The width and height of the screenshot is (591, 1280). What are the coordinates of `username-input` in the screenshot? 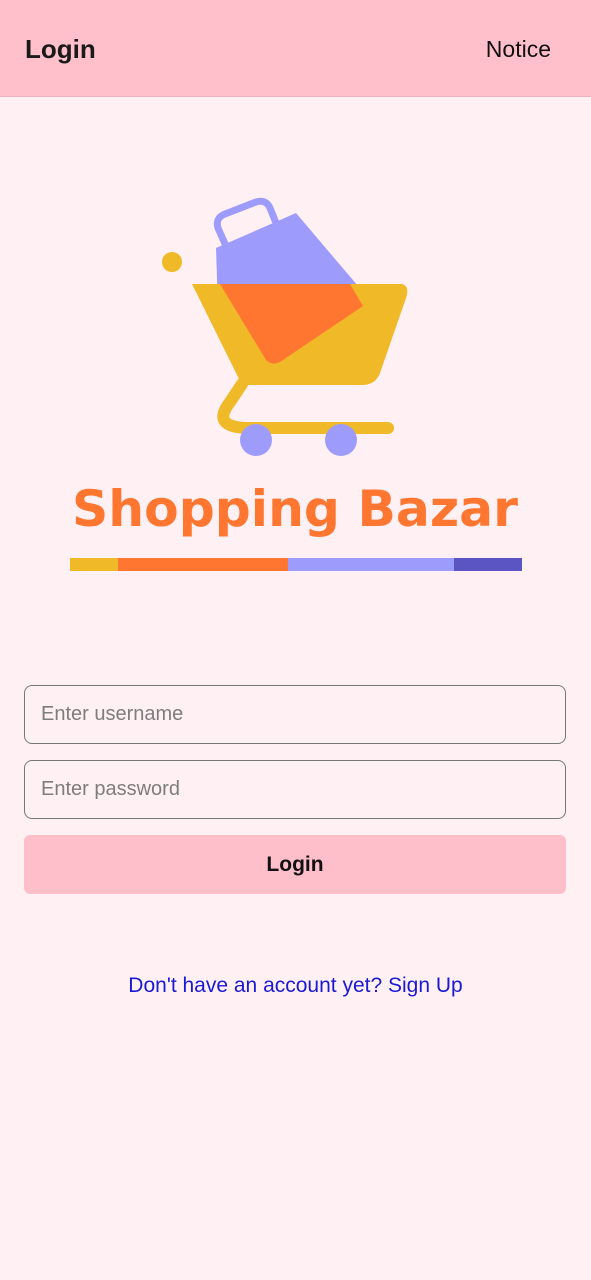 It's located at (295, 714).